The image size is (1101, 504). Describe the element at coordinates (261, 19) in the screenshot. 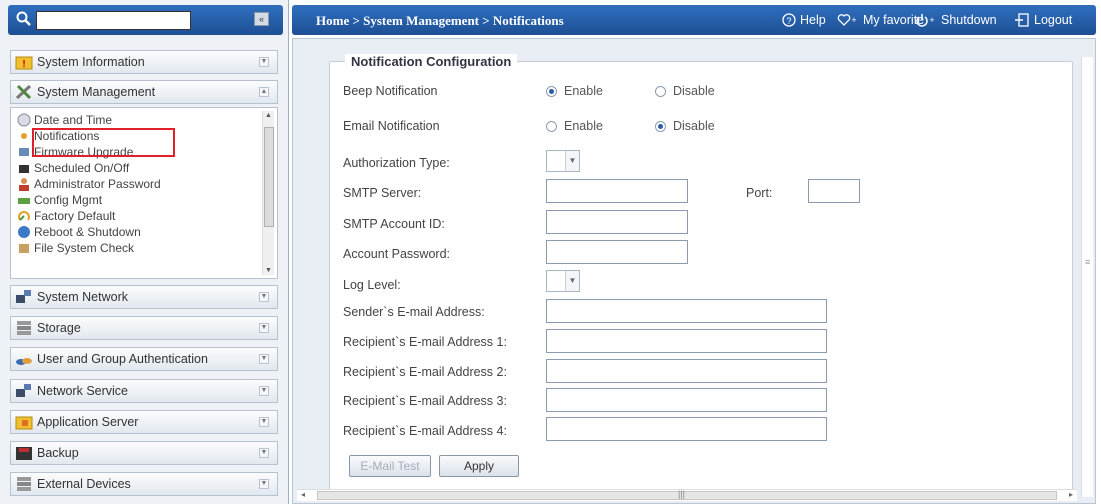

I see `collapse-sidebar-button: «` at that location.